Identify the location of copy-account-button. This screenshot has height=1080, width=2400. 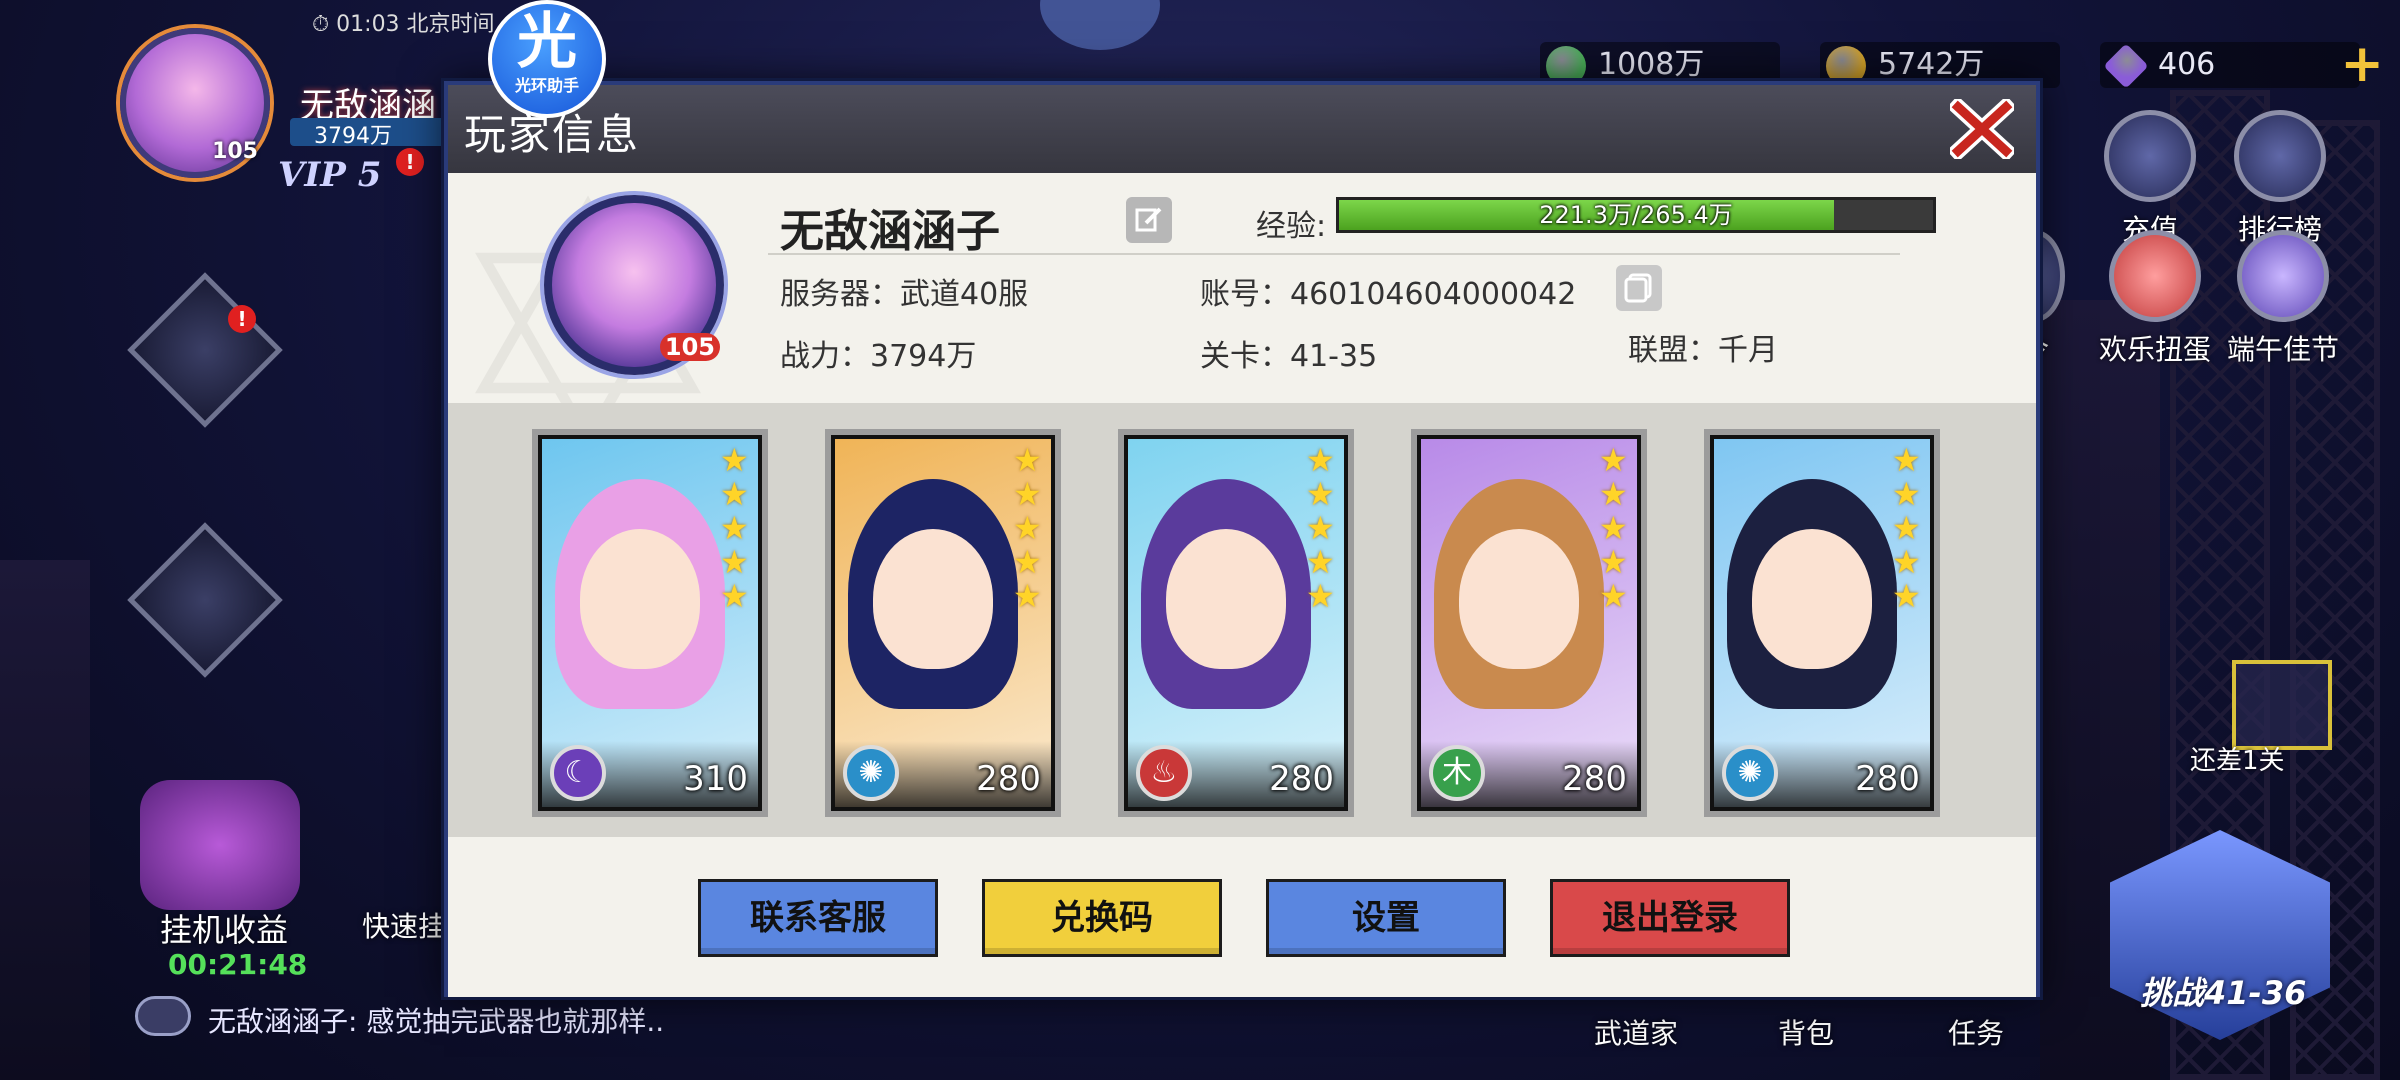
(1639, 288).